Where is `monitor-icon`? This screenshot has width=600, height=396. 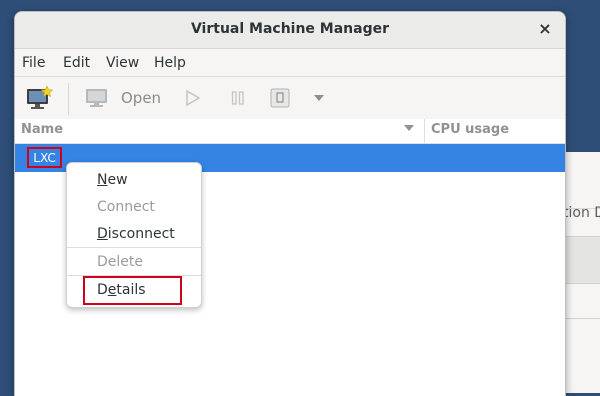 monitor-icon is located at coordinates (96, 98).